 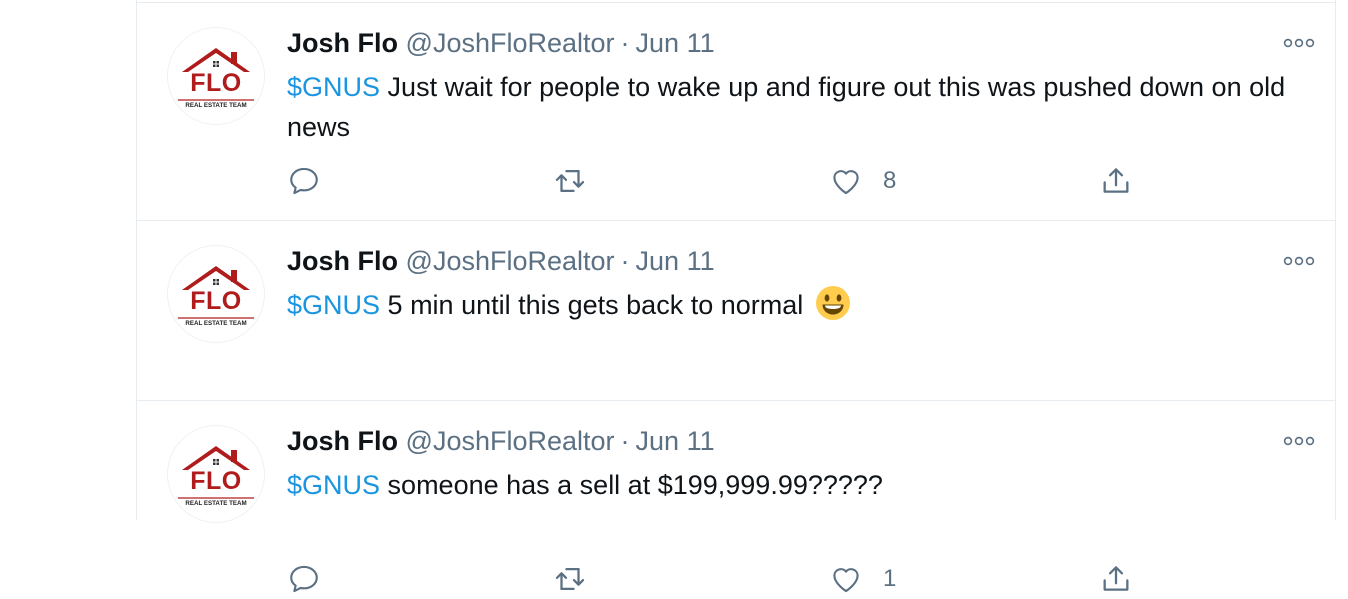 What do you see at coordinates (737, 579) in the screenshot?
I see `tweet-actions: 1` at bounding box center [737, 579].